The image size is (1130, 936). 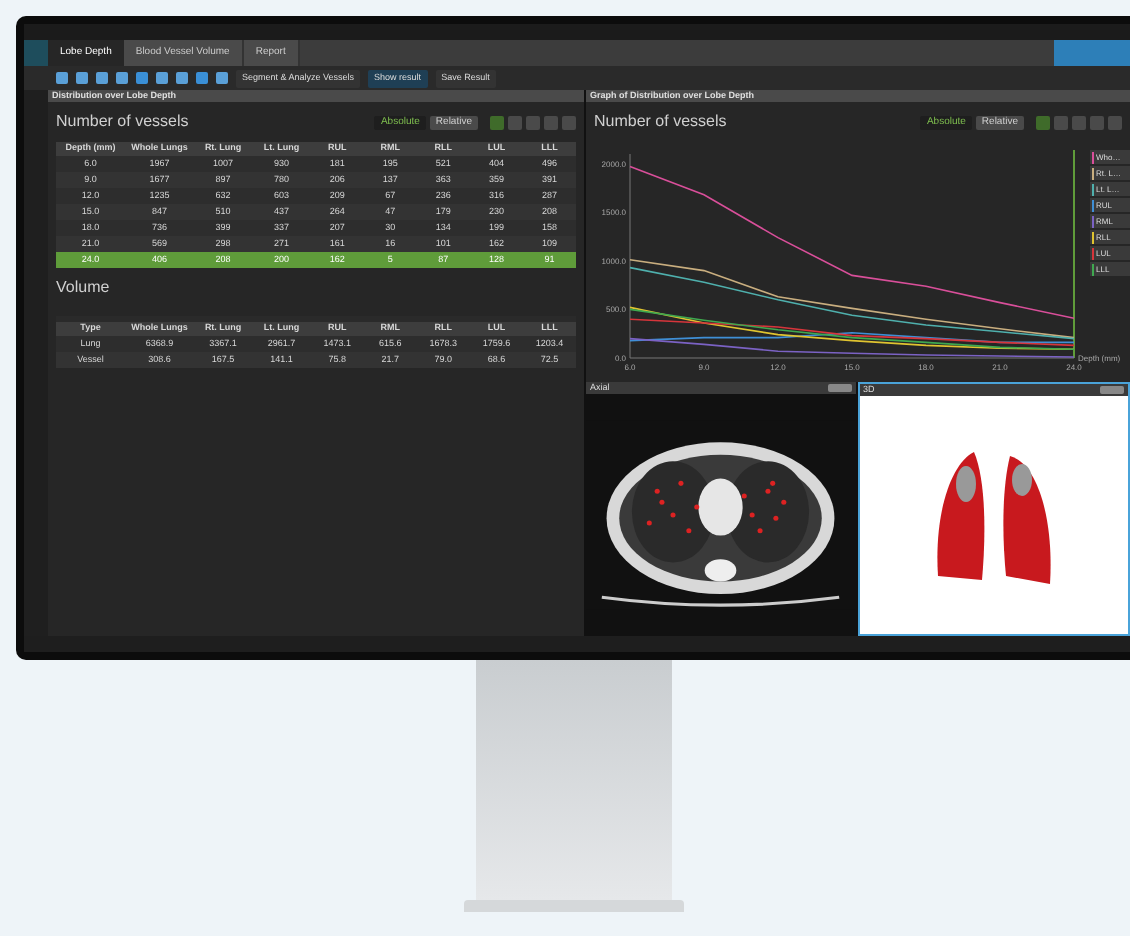 What do you see at coordinates (83, 288) in the screenshot?
I see `section-heading: Volume` at bounding box center [83, 288].